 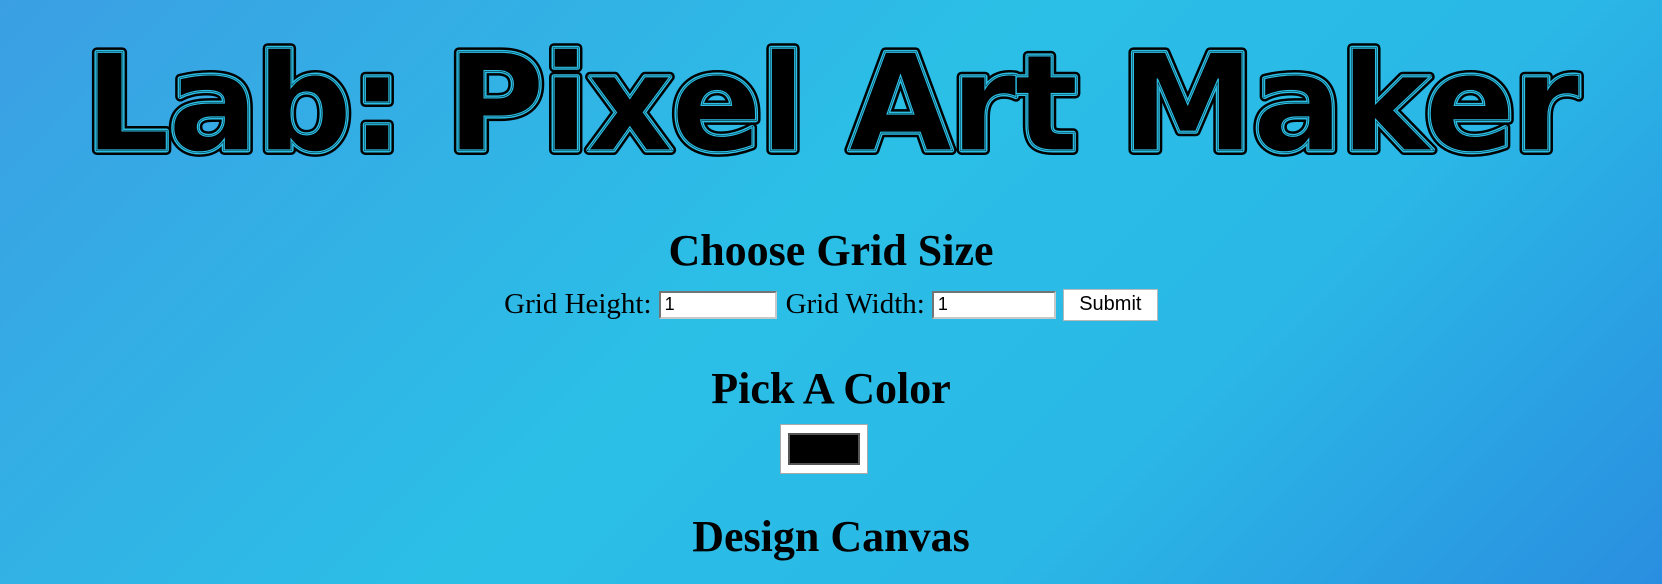 I want to click on canvas-section: Design Canvas, so click(x=831, y=537).